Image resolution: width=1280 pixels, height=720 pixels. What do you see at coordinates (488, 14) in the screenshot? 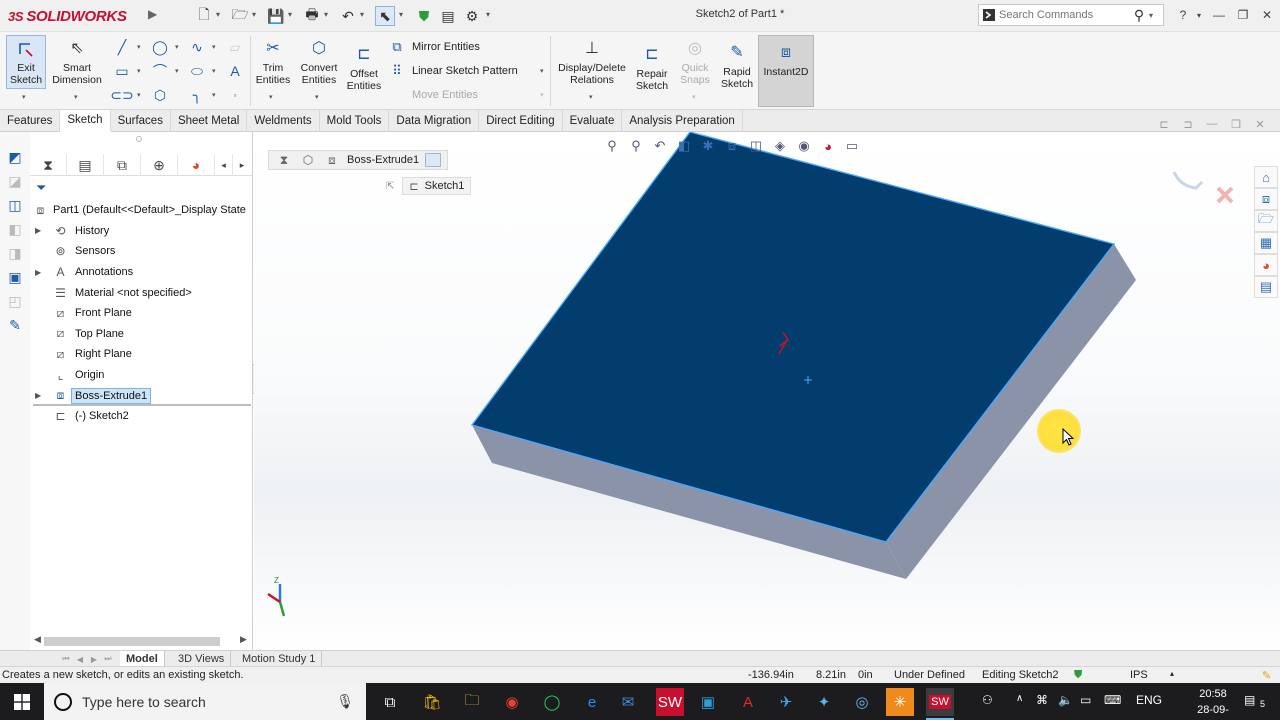
I see `options-dropdown-icon: ▾` at bounding box center [488, 14].